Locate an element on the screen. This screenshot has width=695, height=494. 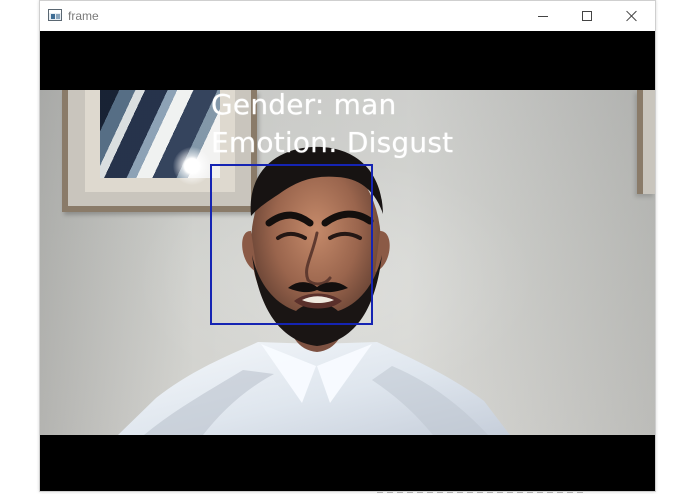
gender-label: Gender: man is located at coordinates (304, 104).